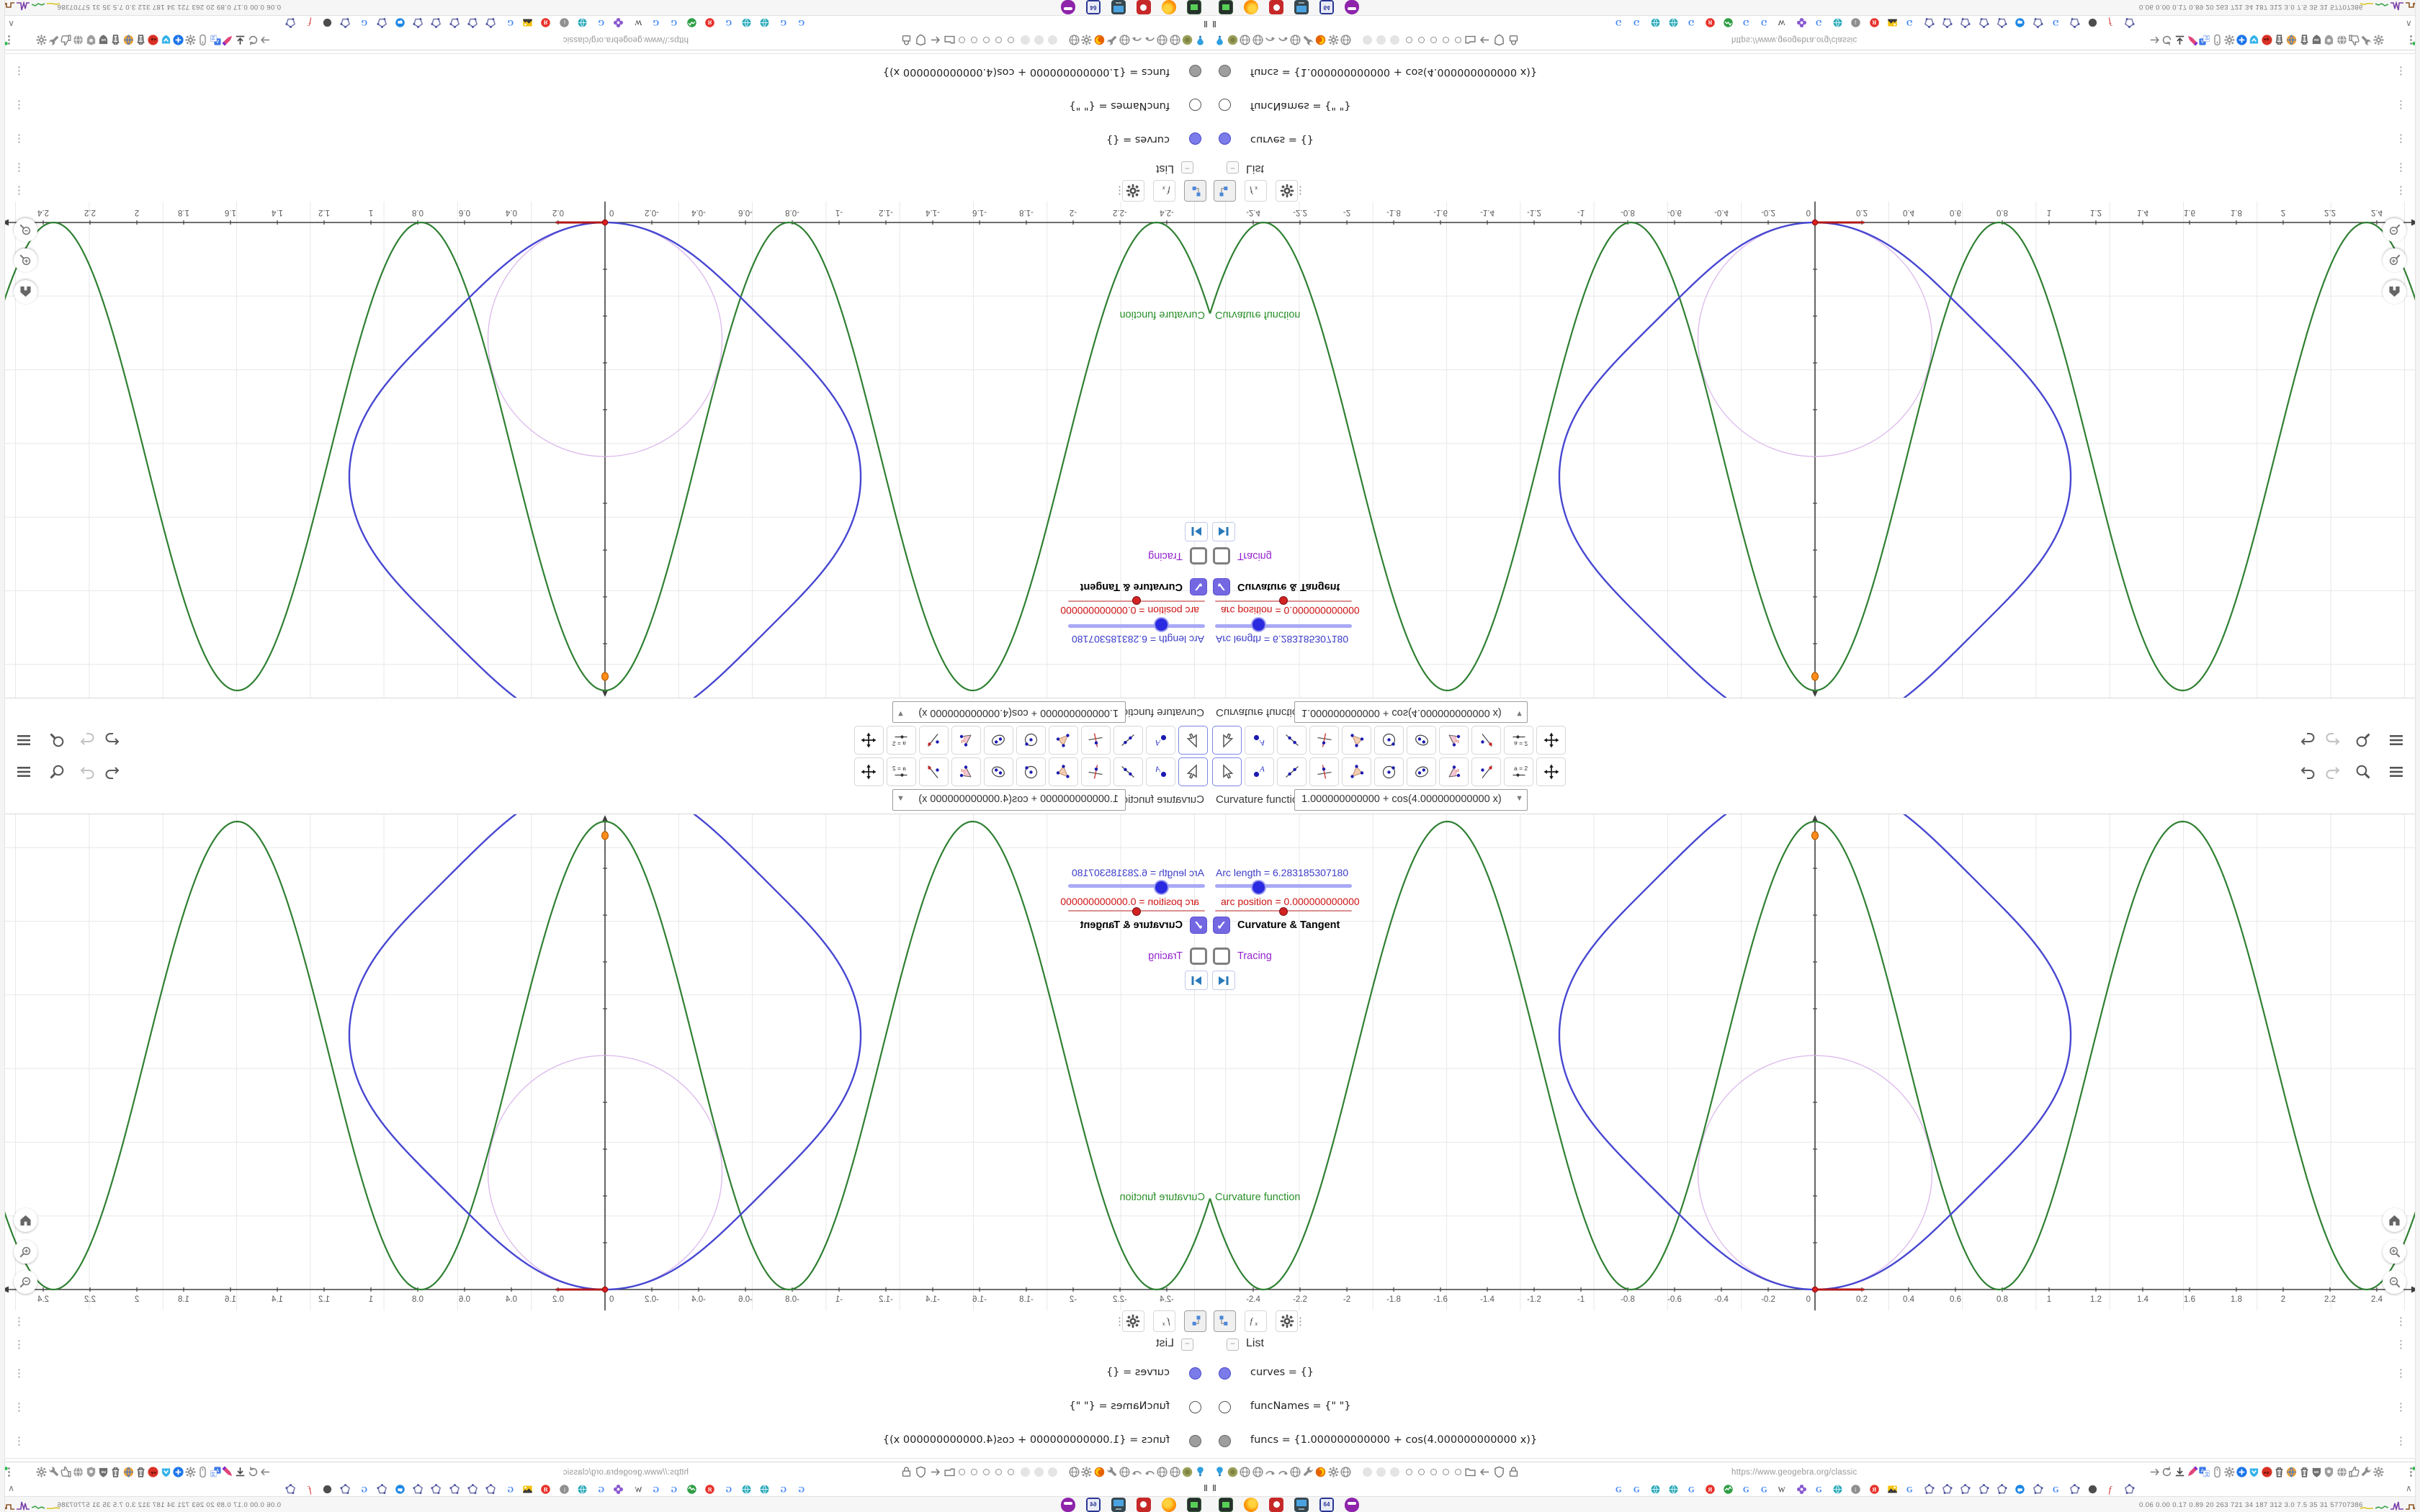 The image size is (2420, 1512). Describe the element at coordinates (1187, 1344) in the screenshot. I see `collapse-list-button: −` at that location.